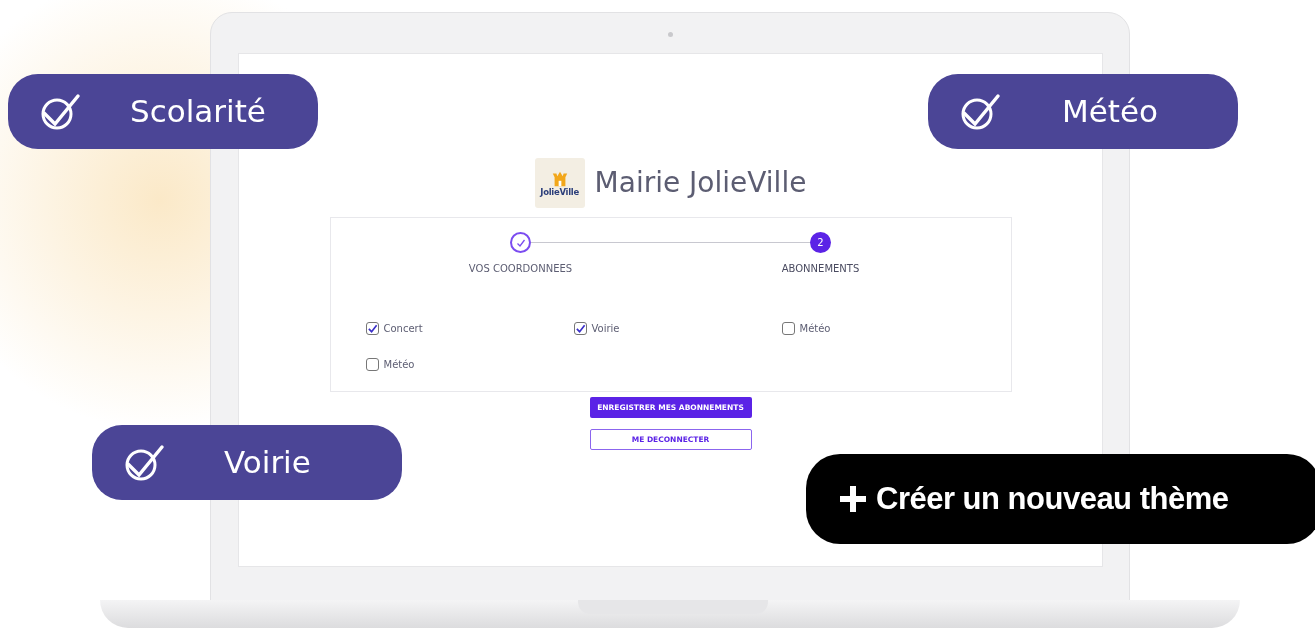 The image size is (1315, 632). Describe the element at coordinates (1110, 112) in the screenshot. I see `pill-label: Météo` at that location.